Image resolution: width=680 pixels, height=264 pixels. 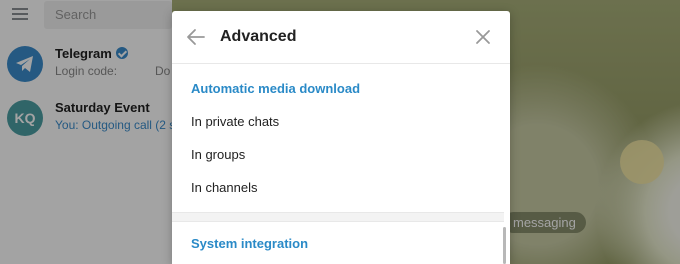 What do you see at coordinates (258, 36) in the screenshot?
I see `dialog-title: Advanced` at bounding box center [258, 36].